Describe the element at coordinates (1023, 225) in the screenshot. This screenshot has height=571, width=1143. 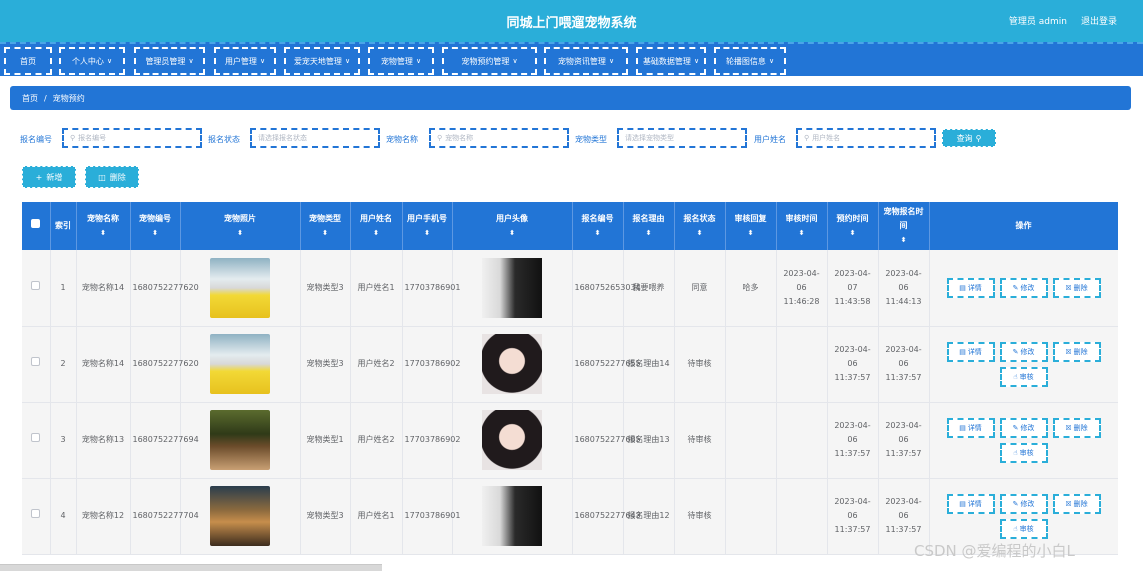
I see `column-header-label: 操作` at that location.